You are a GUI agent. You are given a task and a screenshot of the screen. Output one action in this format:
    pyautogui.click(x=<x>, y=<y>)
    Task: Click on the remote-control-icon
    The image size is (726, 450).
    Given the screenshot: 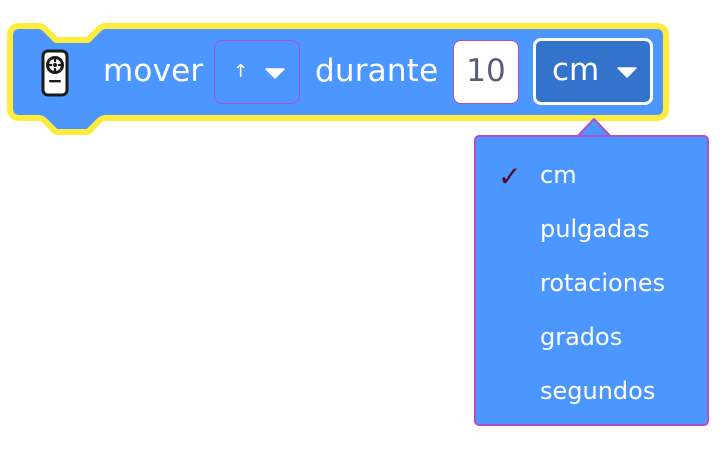 What is the action you would take?
    pyautogui.click(x=55, y=73)
    